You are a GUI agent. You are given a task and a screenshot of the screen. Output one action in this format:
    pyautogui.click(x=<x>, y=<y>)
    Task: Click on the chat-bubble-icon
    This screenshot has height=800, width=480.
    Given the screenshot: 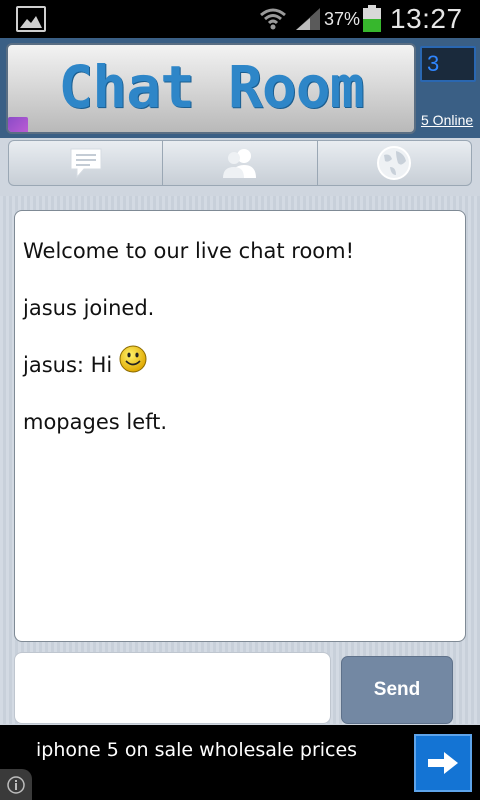 What is the action you would take?
    pyautogui.click(x=86, y=163)
    